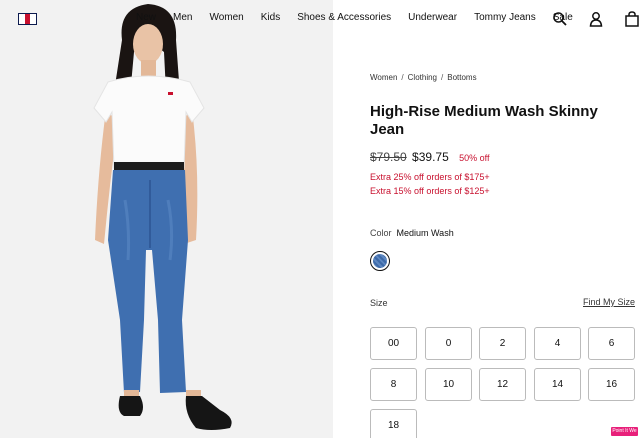  Describe the element at coordinates (484, 120) in the screenshot. I see `product-title: High-Rise Medium Wash Skinny Jean` at that location.